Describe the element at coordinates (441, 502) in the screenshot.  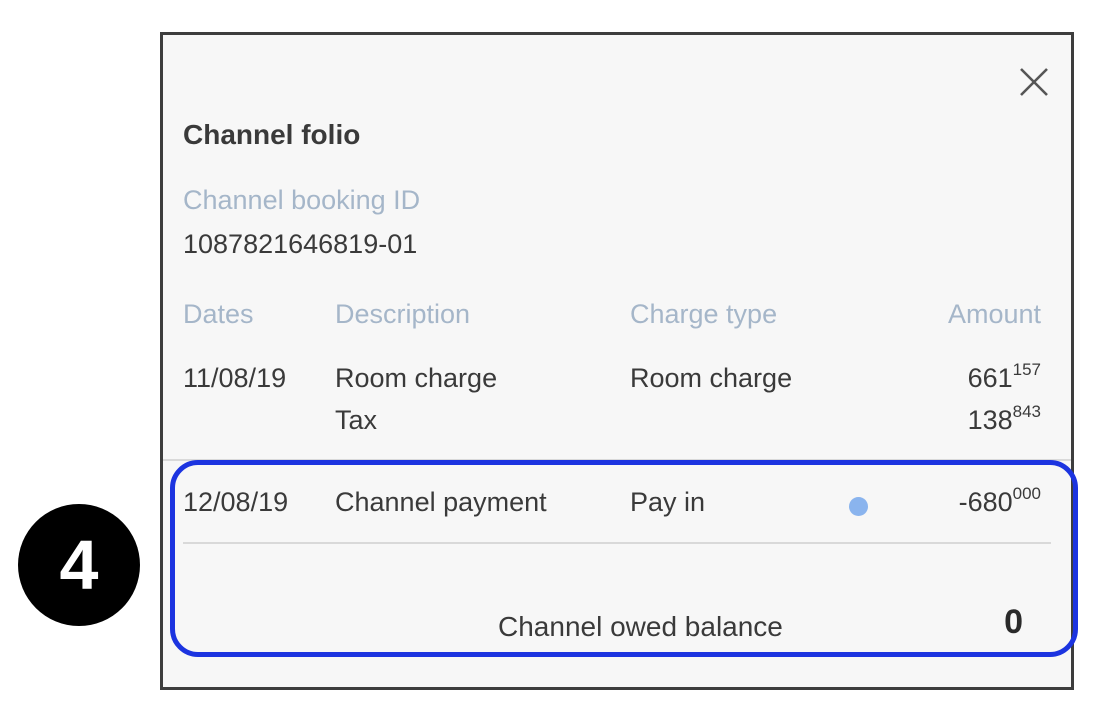
I see `row-description: Channel payment` at that location.